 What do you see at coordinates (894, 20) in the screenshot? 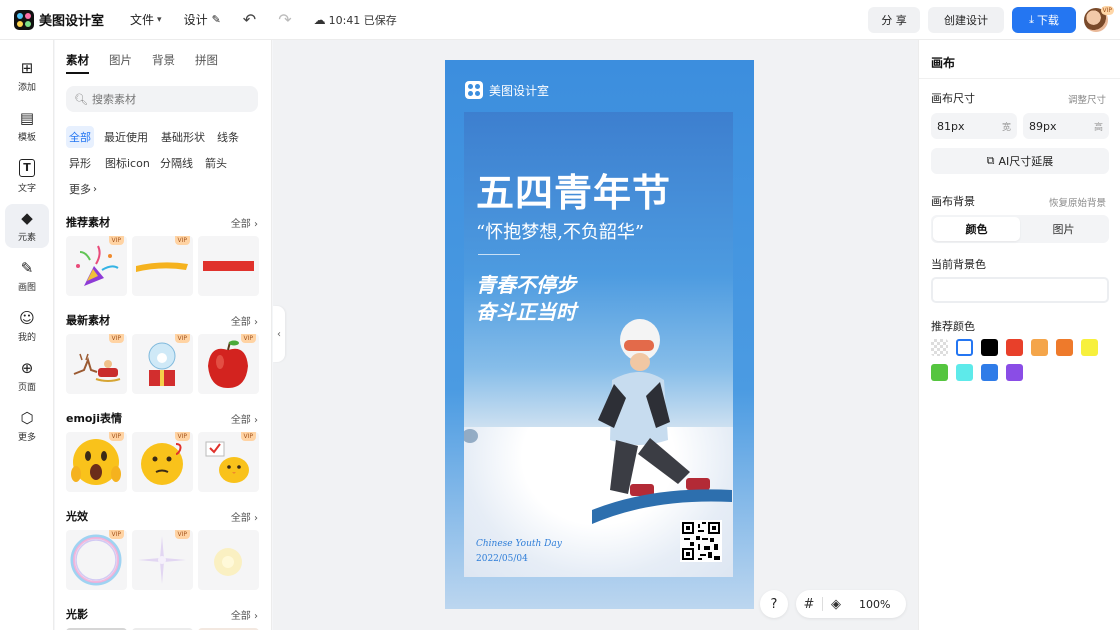
I see `share-button: 分 享` at bounding box center [894, 20].